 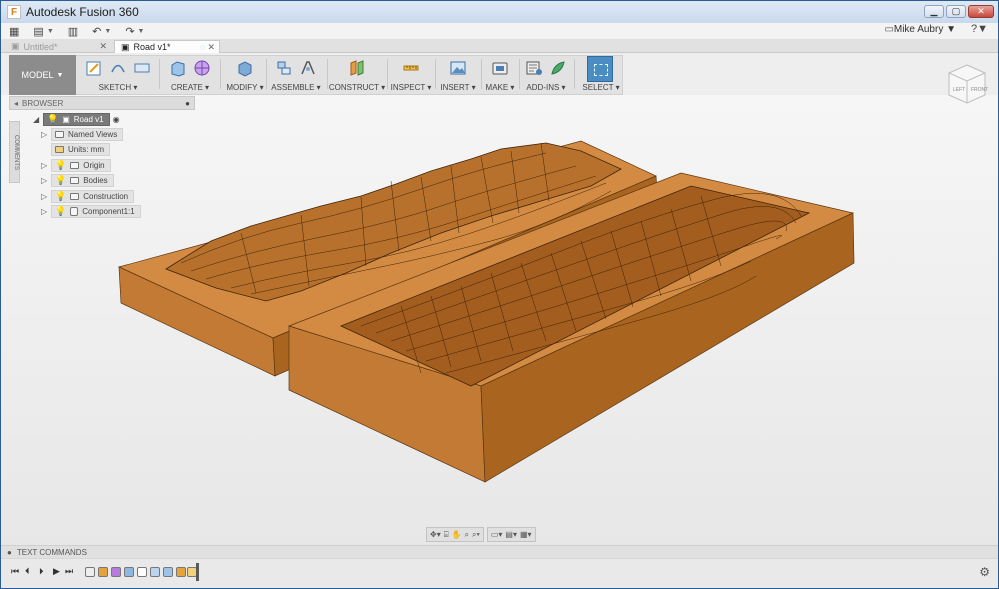 I want to click on data-panel-grid-icon: ▦, so click(x=14, y=31).